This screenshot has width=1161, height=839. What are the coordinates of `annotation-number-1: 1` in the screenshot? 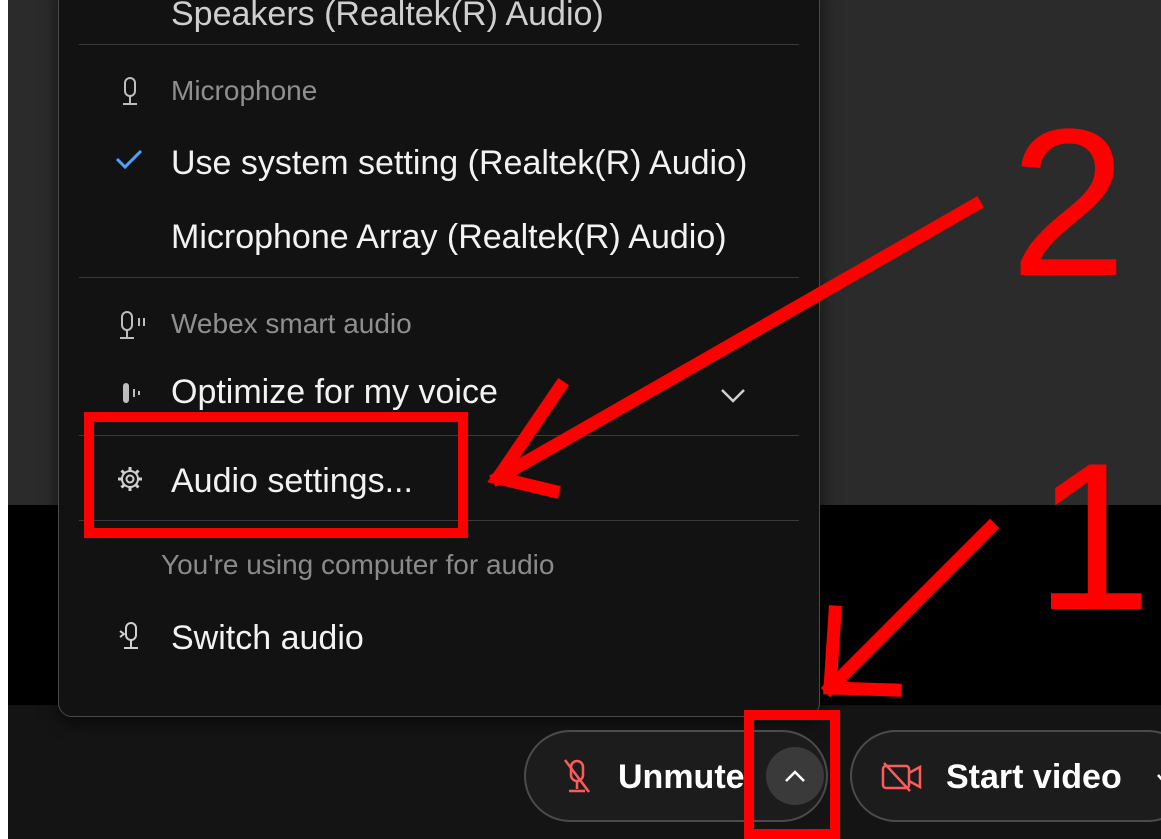 It's located at (1093, 536).